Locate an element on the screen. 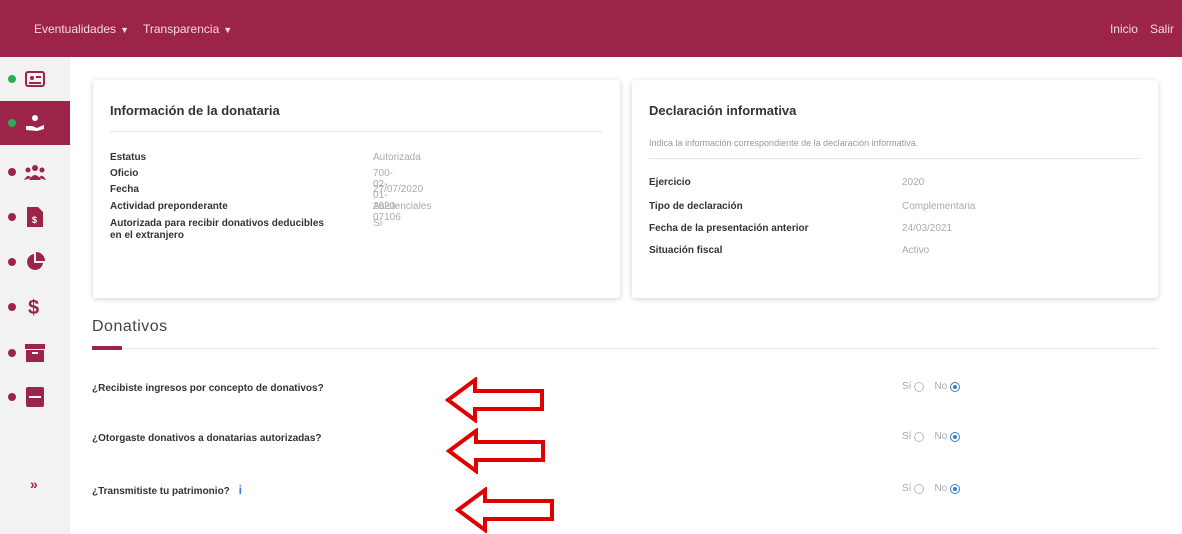  menu-eventualidades: Eventualidades ▼ is located at coordinates (81, 29).